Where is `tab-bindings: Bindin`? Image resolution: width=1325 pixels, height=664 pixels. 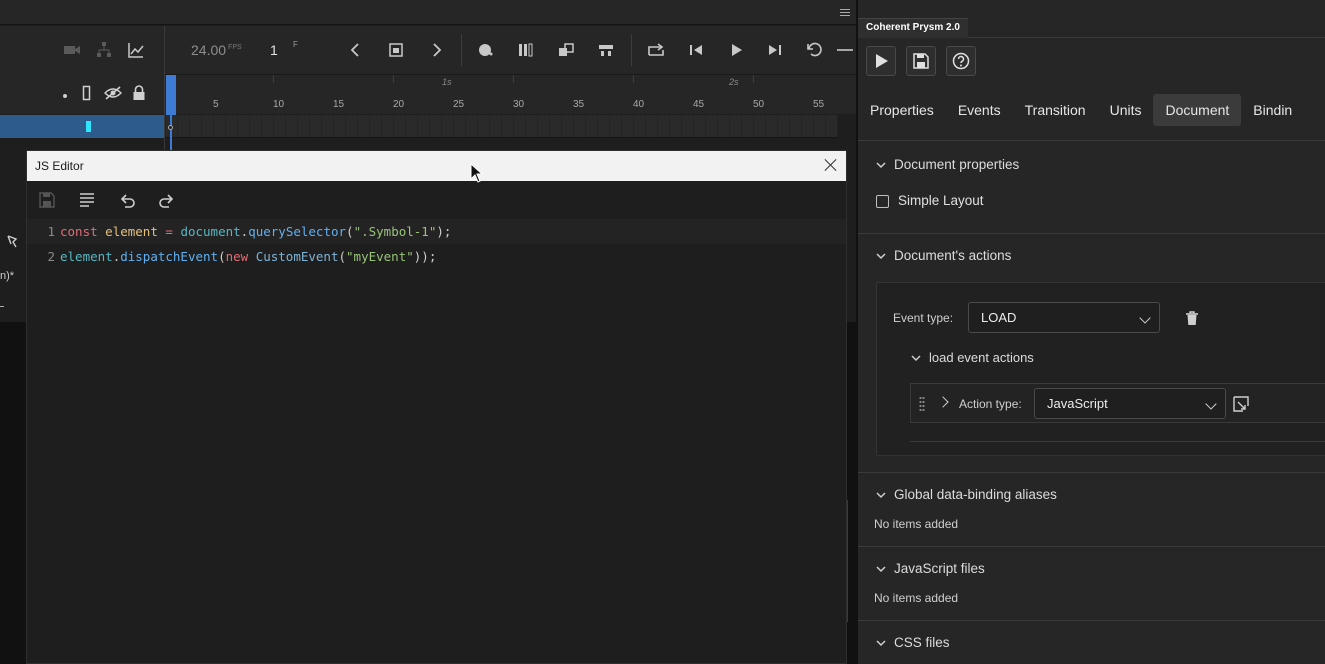 tab-bindings: Bindin is located at coordinates (1272, 110).